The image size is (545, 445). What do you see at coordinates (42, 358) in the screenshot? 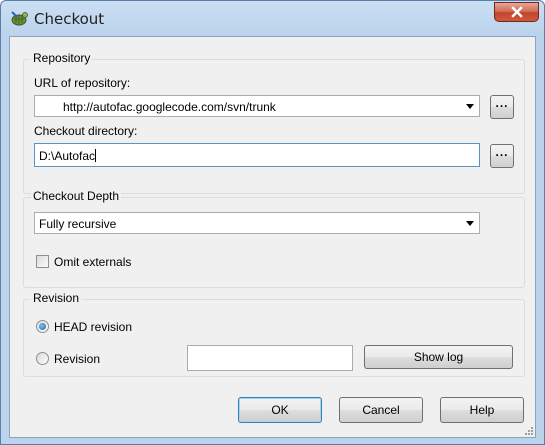
I see `revision-radio` at bounding box center [42, 358].